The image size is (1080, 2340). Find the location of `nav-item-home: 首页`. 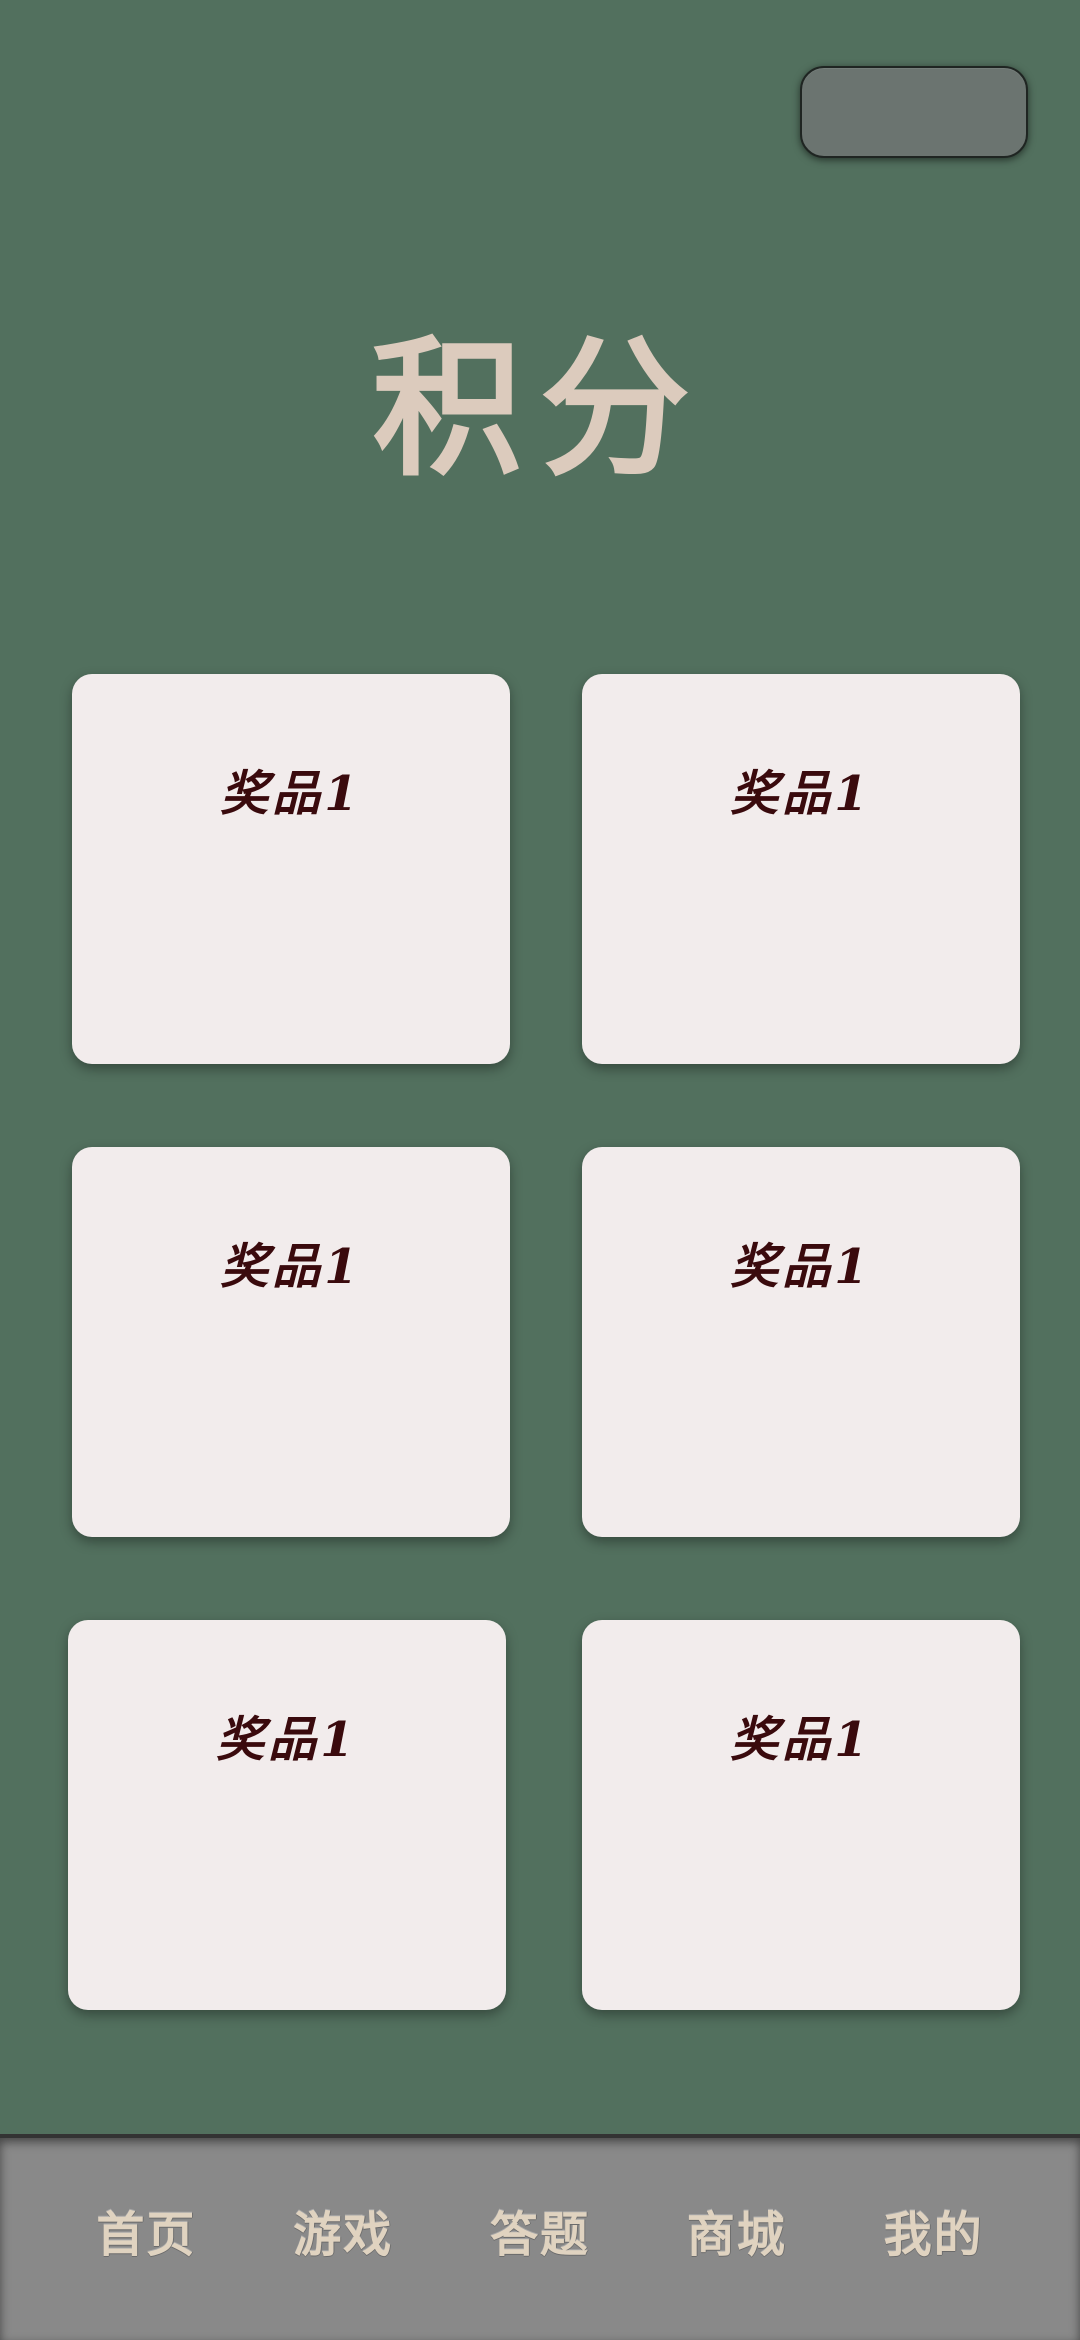

nav-item-home: 首页 is located at coordinates (146, 2235).